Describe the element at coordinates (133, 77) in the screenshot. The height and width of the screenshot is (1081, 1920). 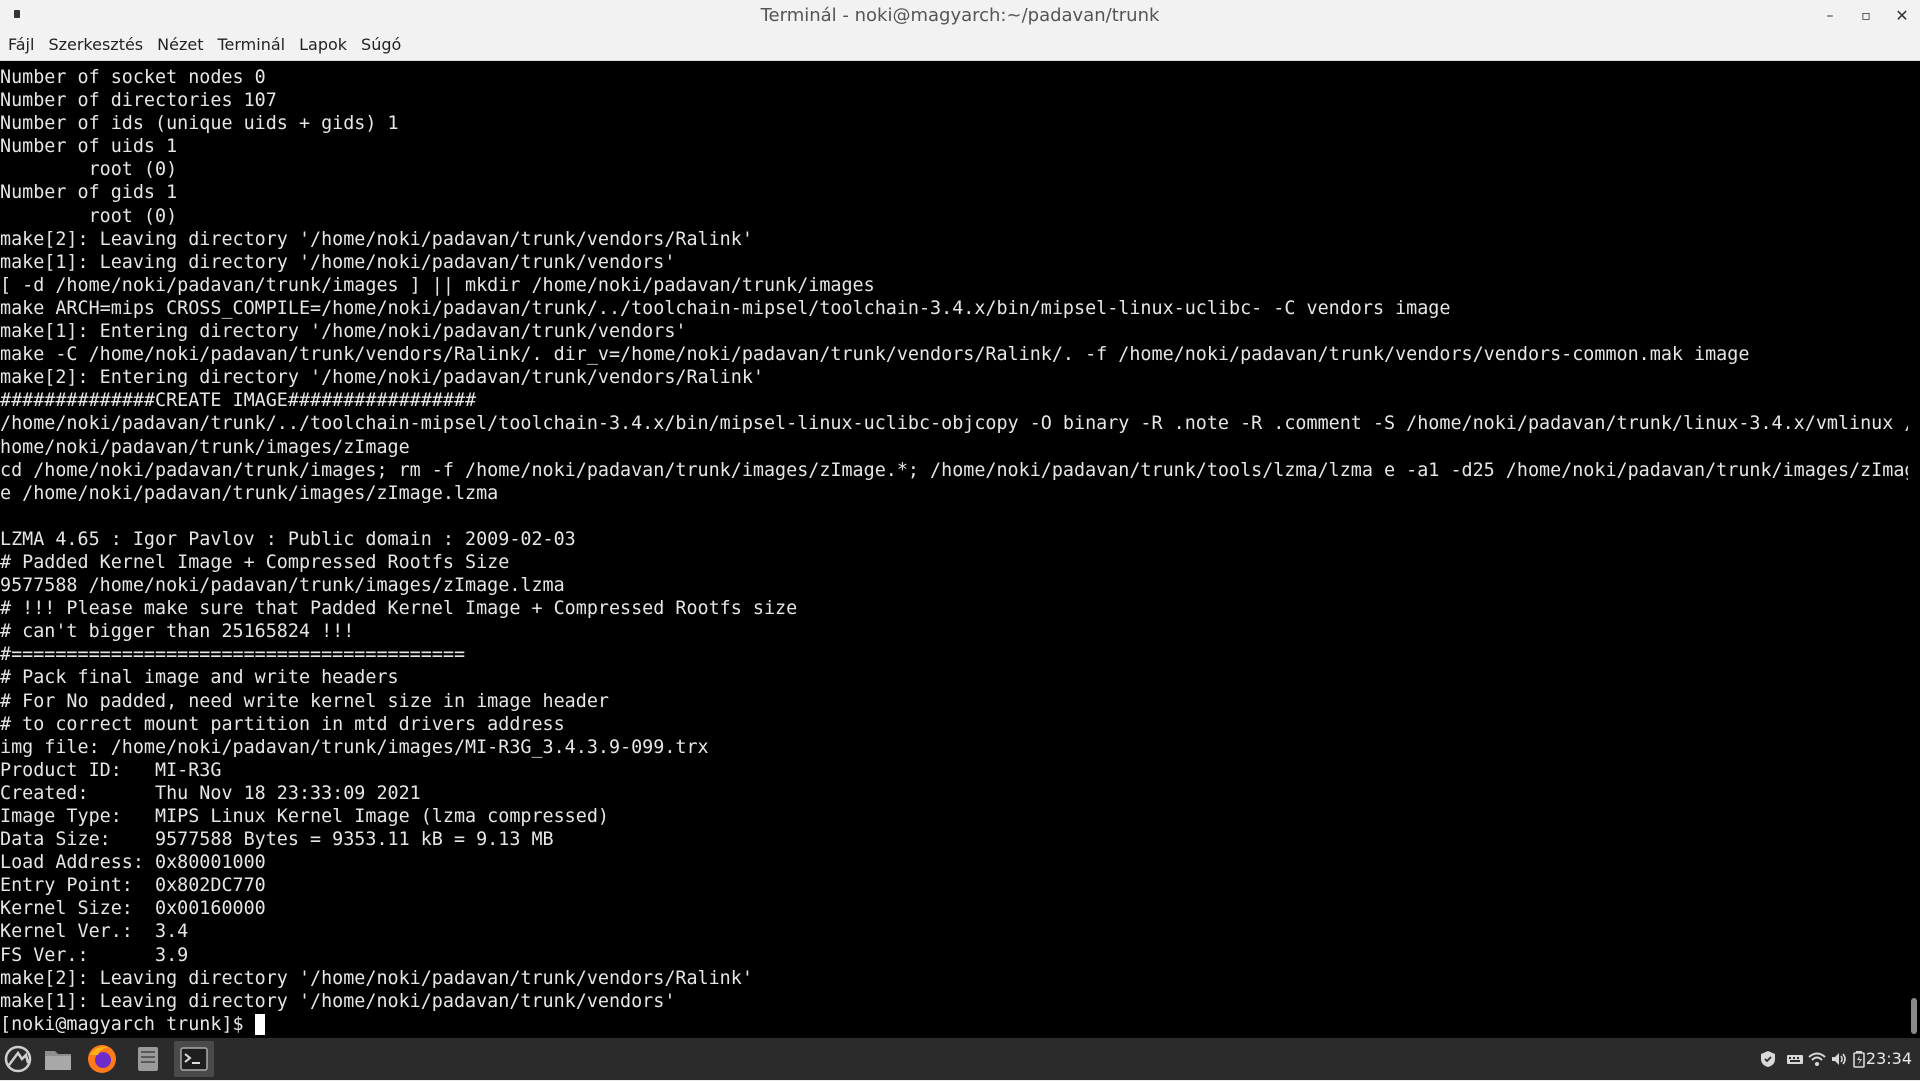
I see `terminal-line: Number of socket nodes 0` at that location.